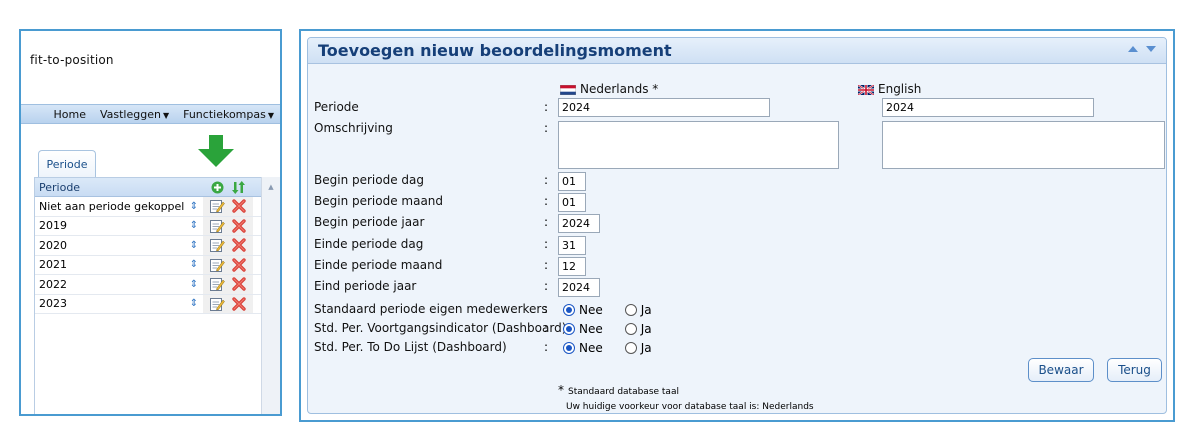  What do you see at coordinates (72, 60) in the screenshot?
I see `app-logo: fit-to-position` at bounding box center [72, 60].